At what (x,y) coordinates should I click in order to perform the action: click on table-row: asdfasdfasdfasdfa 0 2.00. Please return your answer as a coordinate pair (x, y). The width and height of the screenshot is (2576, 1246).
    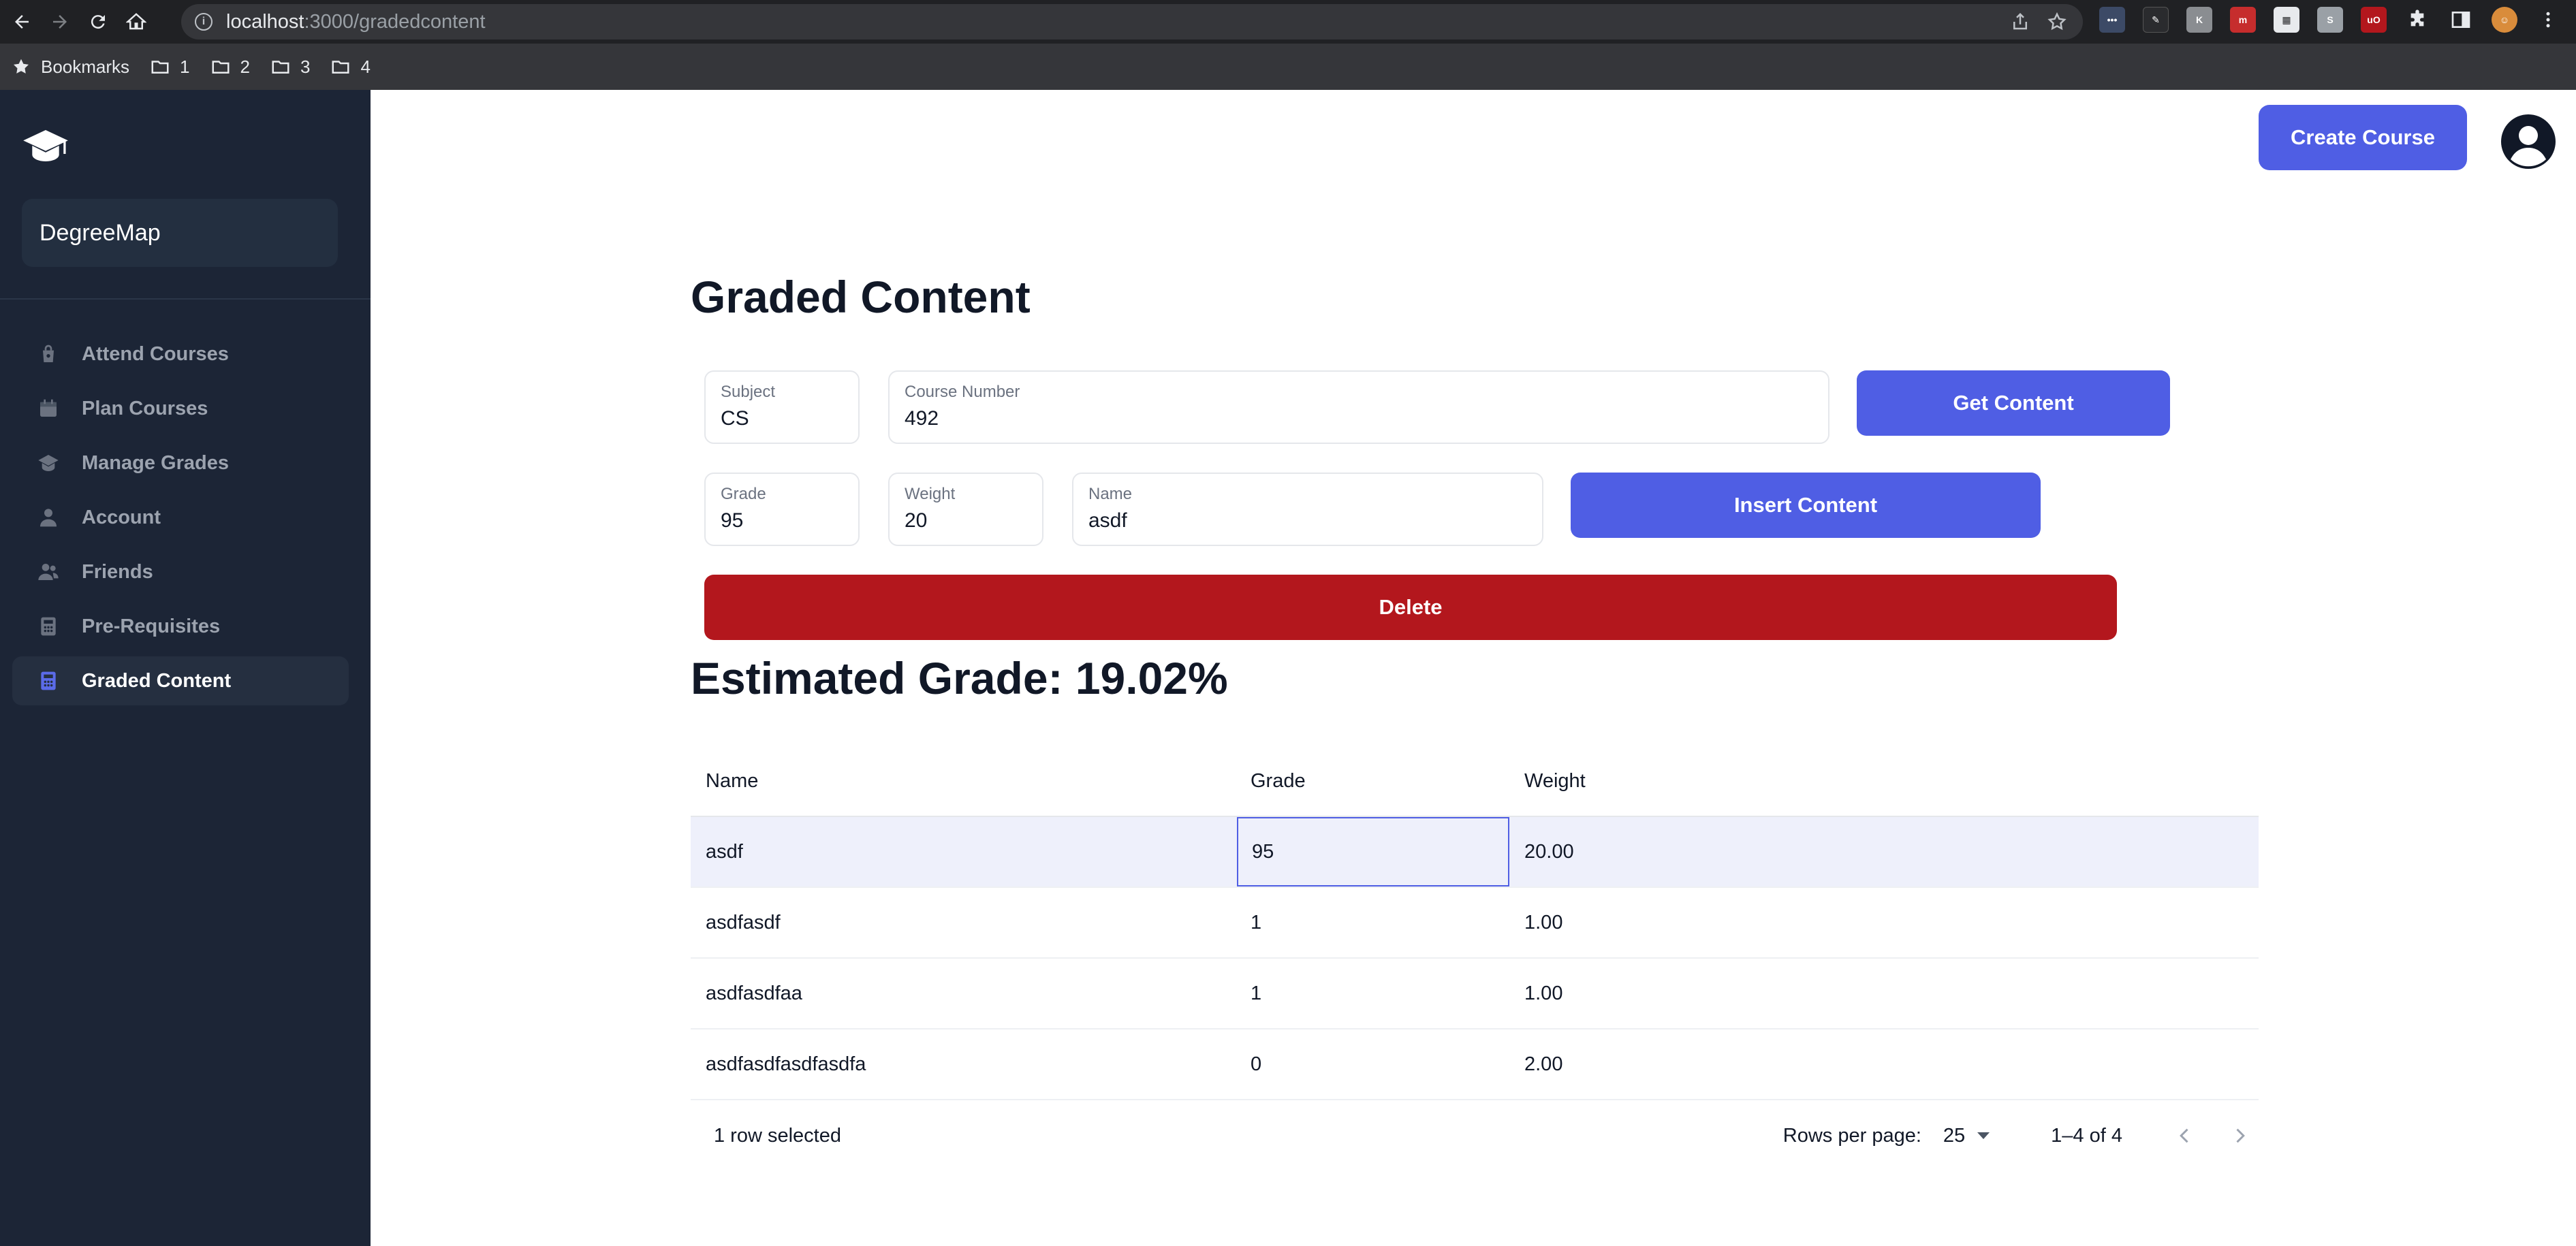
    Looking at the image, I should click on (1475, 1065).